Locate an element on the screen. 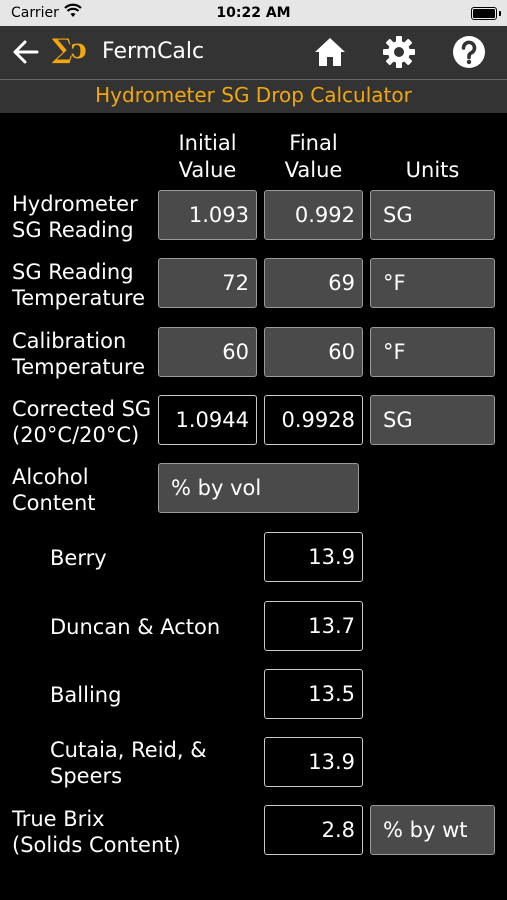 The image size is (507, 900). nav-bar: ∑ↄ FermCalc is located at coordinates (253, 52).